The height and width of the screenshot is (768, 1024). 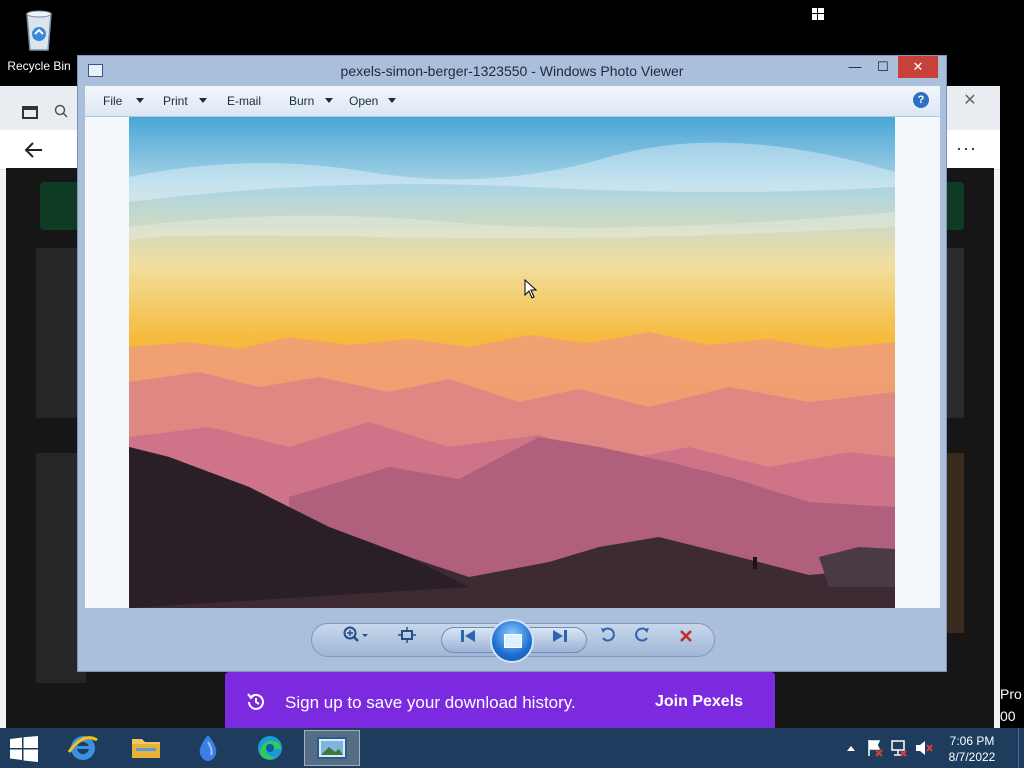 What do you see at coordinates (39, 66) in the screenshot?
I see `recycle-bin-label: Recycle Bin` at bounding box center [39, 66].